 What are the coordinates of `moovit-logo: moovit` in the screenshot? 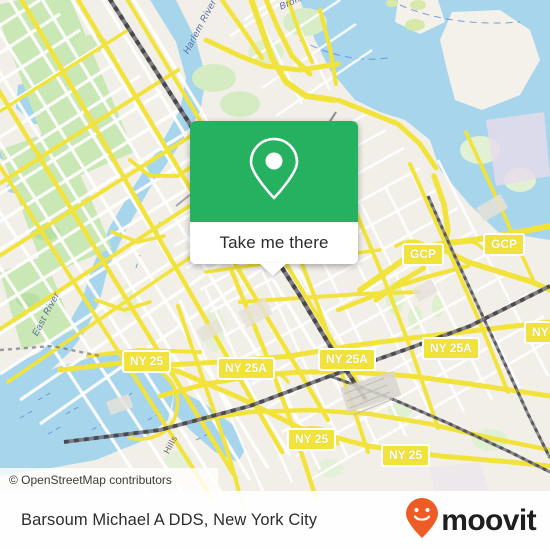 It's located at (471, 520).